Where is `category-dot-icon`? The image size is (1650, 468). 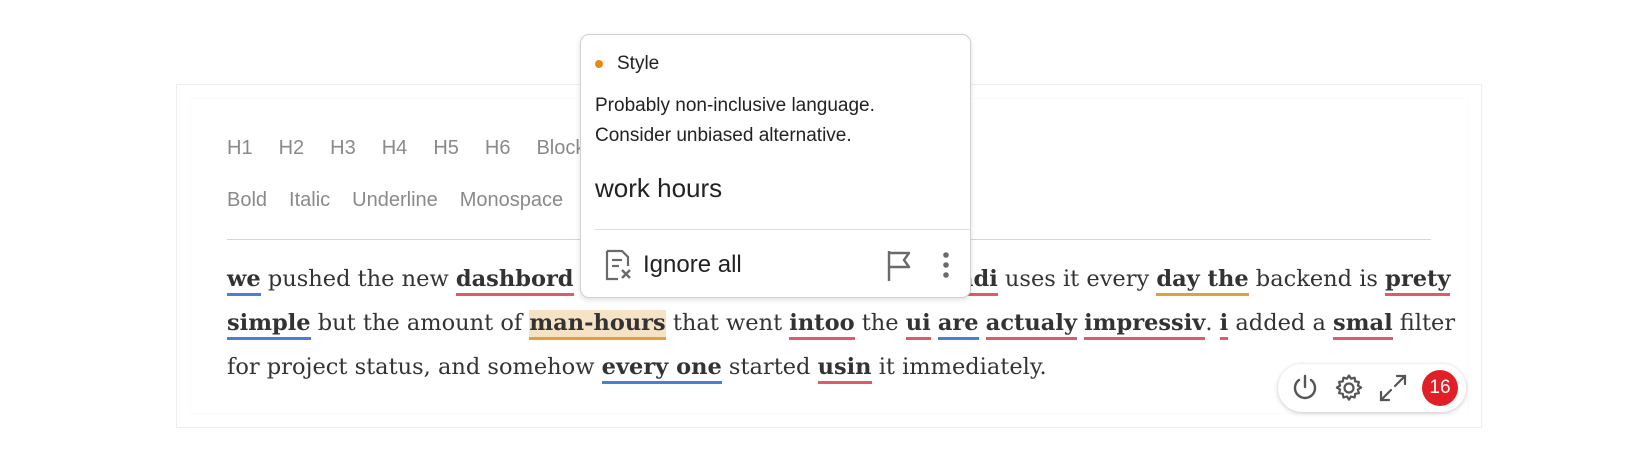
category-dot-icon is located at coordinates (599, 64).